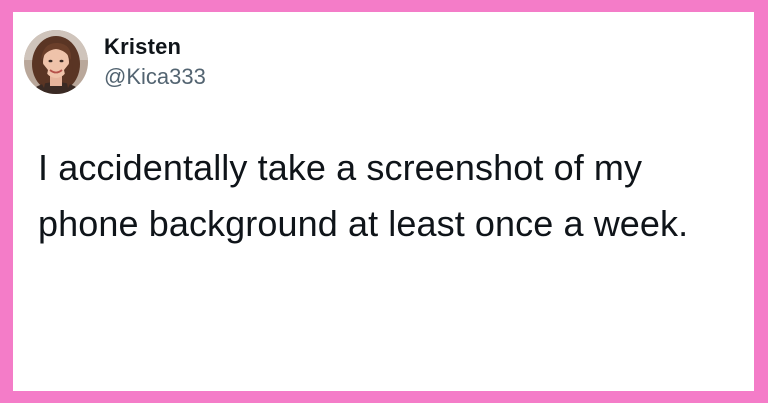 This screenshot has height=403, width=768. Describe the element at coordinates (155, 62) in the screenshot. I see `author-names: Kristen @Kica333` at that location.